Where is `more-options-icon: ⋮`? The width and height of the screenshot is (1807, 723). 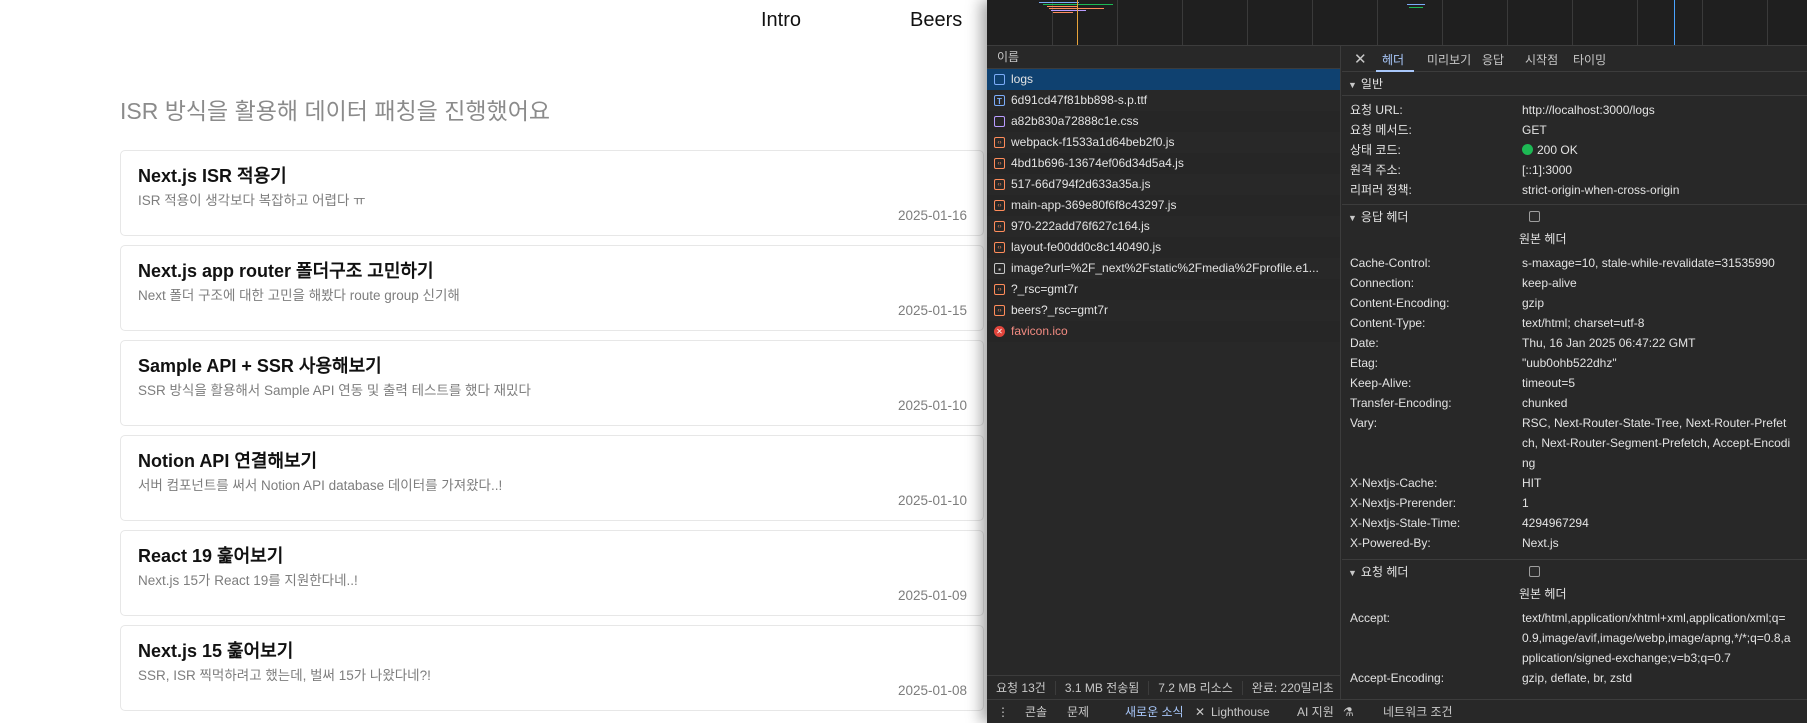 more-options-icon: ⋮ is located at coordinates (1003, 711).